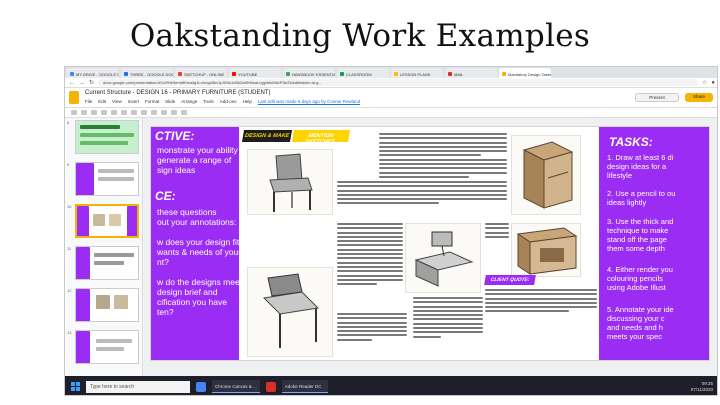 The width and height of the screenshot is (720, 405). I want to click on browser-tab: YOUTUBE, so click(255, 73).